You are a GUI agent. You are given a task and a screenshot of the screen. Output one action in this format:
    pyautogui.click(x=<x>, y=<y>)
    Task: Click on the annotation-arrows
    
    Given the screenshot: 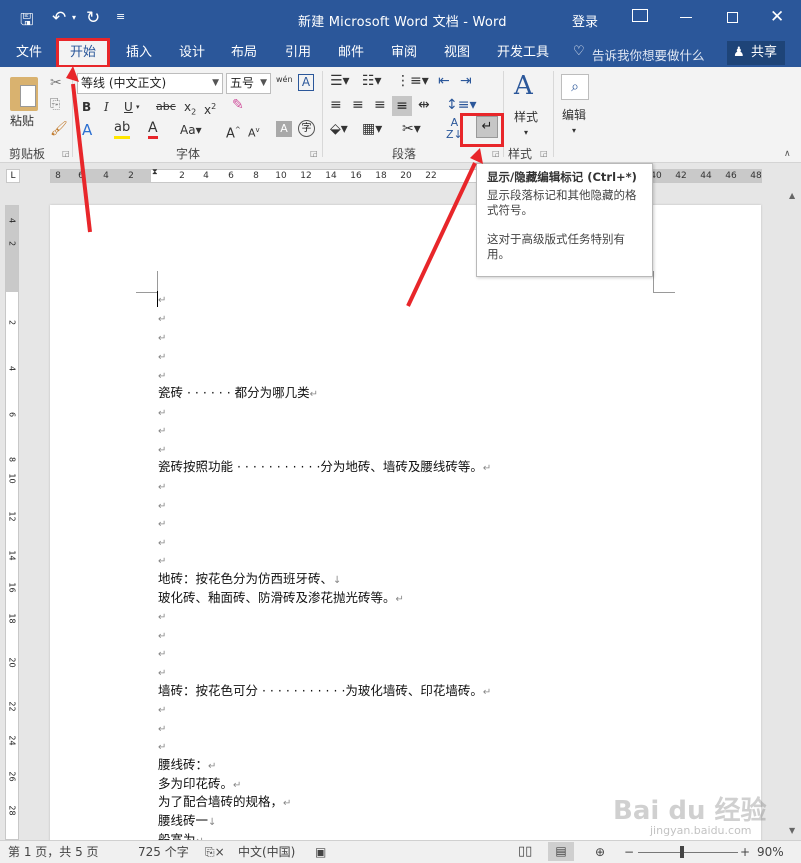 What is the action you would take?
    pyautogui.click(x=274, y=186)
    